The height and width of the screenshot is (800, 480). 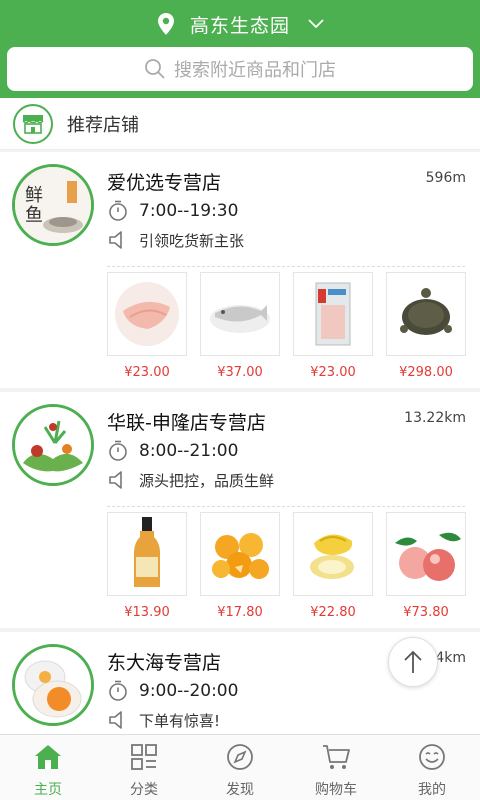 What do you see at coordinates (240, 790) in the screenshot?
I see `tab-label: 发现` at bounding box center [240, 790].